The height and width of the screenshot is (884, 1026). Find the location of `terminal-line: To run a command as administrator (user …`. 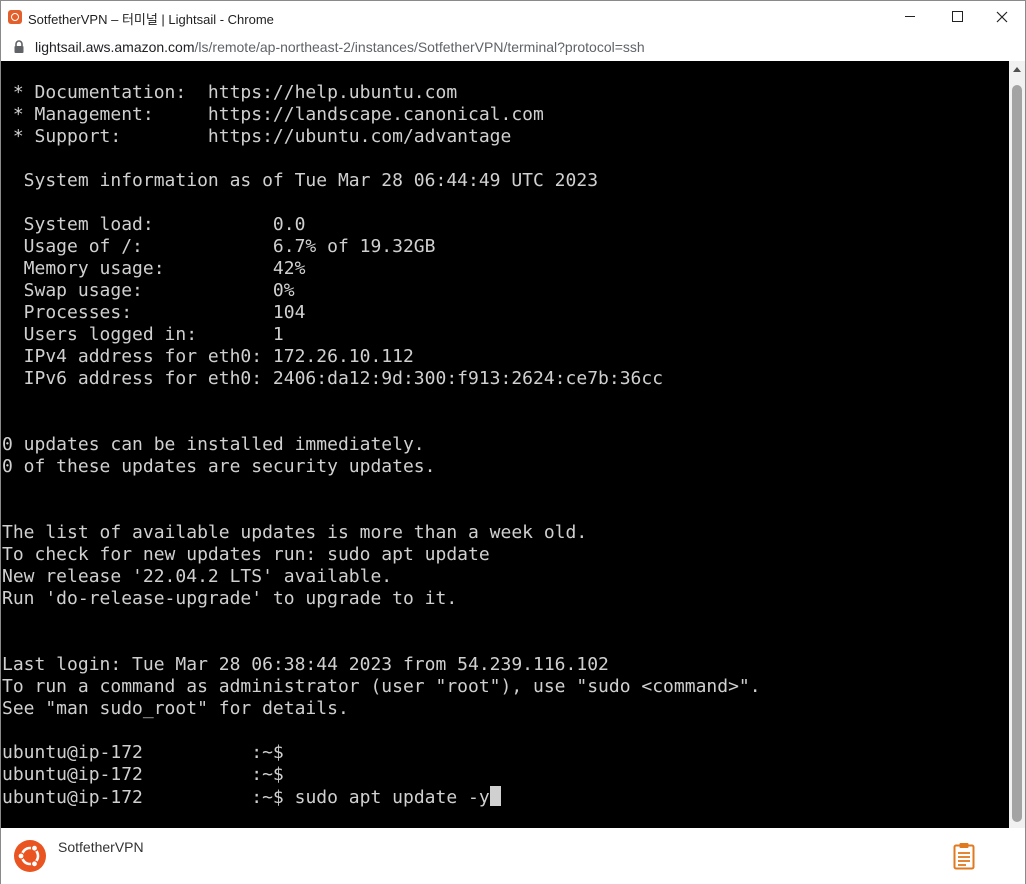

terminal-line: To run a command as administrator (user … is located at coordinates (381, 686).